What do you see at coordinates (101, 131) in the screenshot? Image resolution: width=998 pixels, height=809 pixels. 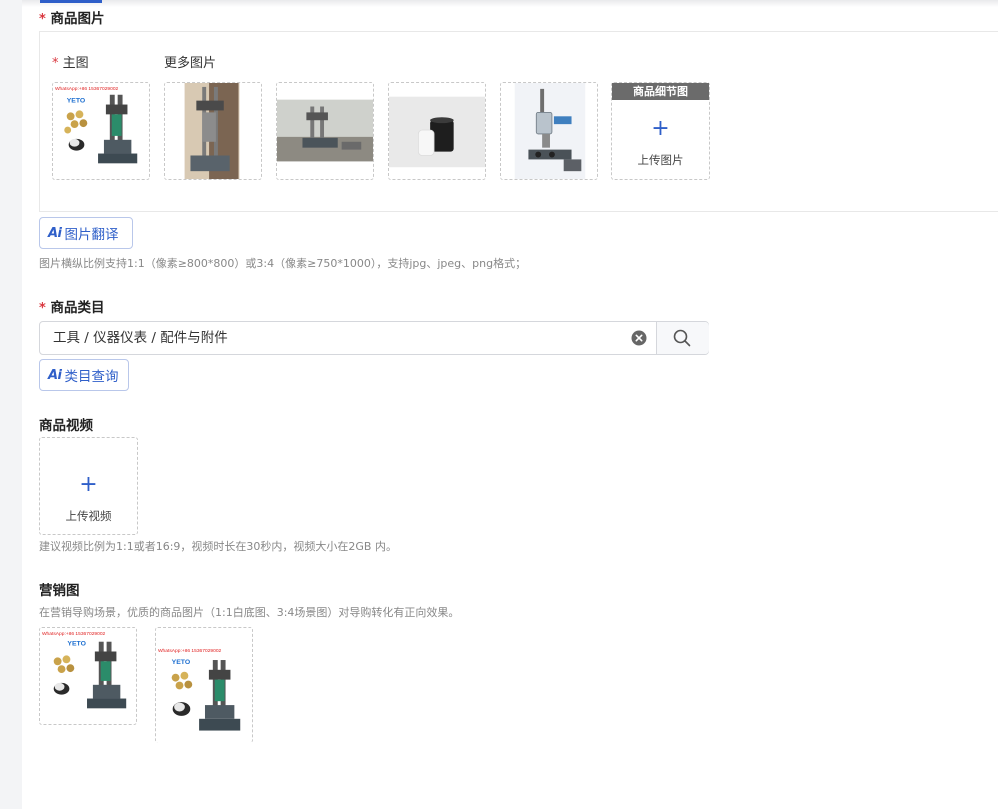 I see `main-image-thumbnail: WhatsApp:+86 15367029002 YETO` at bounding box center [101, 131].